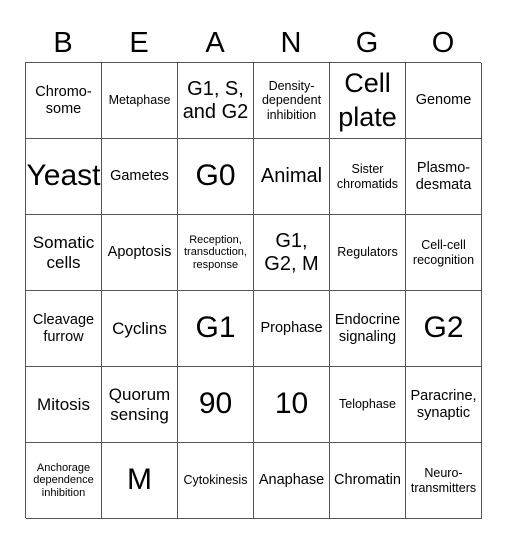 The height and width of the screenshot is (544, 506). I want to click on header-letter: E, so click(139, 43).